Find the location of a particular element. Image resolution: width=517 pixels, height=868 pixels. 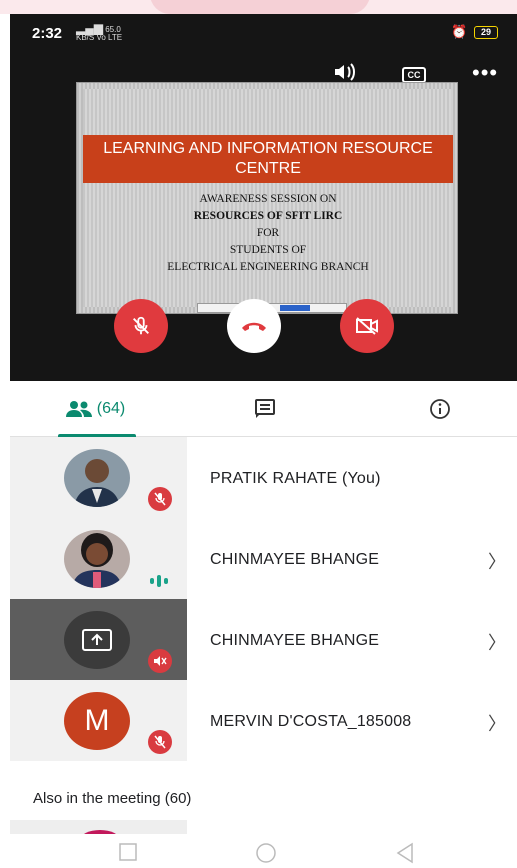

tab-info is located at coordinates (440, 409).